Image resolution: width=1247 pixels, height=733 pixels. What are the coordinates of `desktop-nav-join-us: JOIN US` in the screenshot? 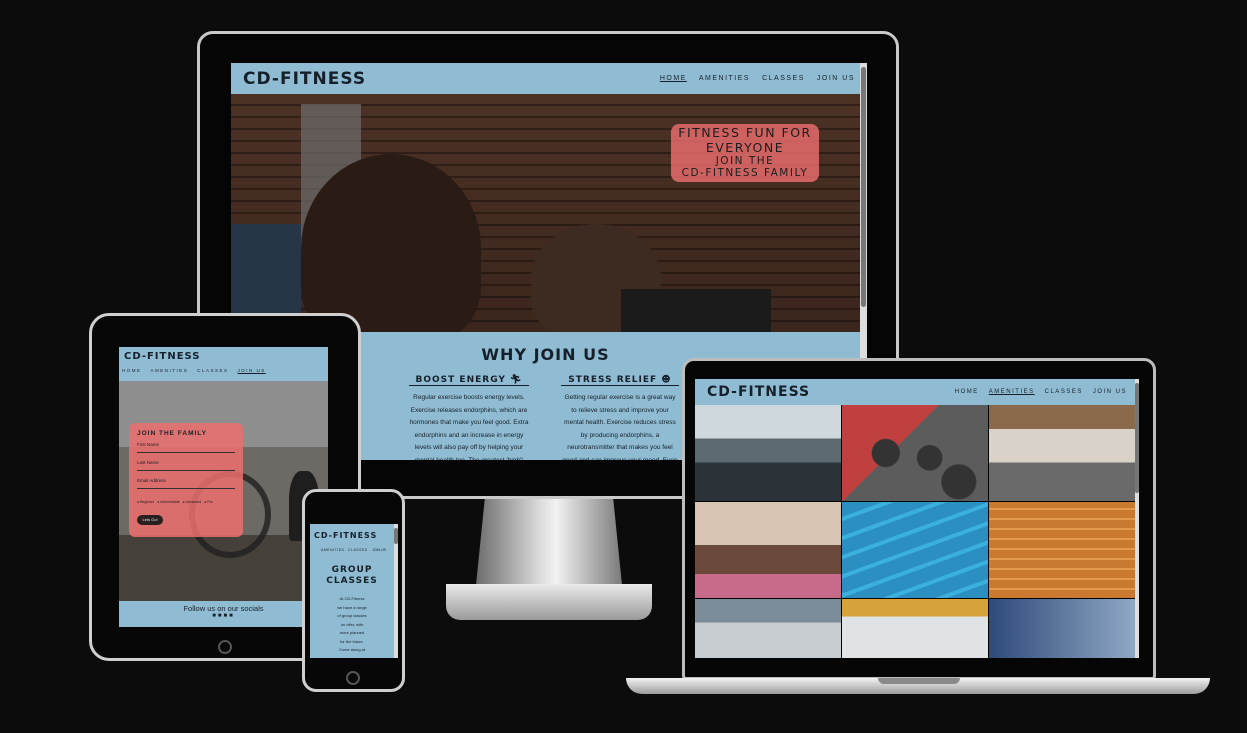 It's located at (836, 78).